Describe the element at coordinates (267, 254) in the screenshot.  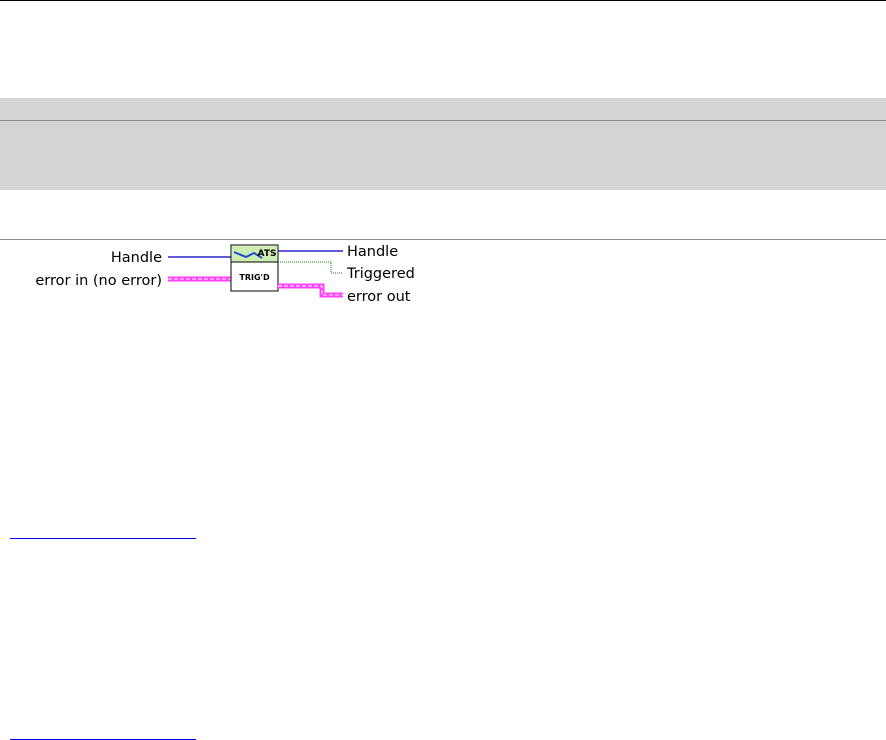
I see `vi-icon-top-text: ATS` at that location.